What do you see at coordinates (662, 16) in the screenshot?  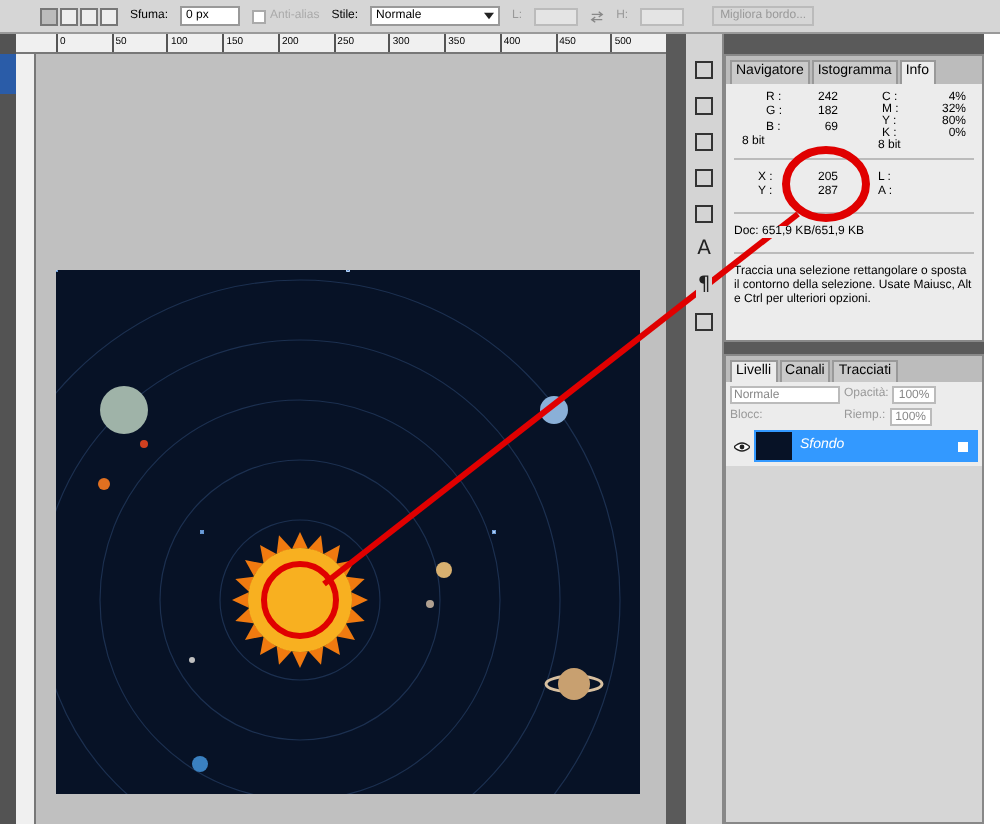 I see `height-field` at bounding box center [662, 16].